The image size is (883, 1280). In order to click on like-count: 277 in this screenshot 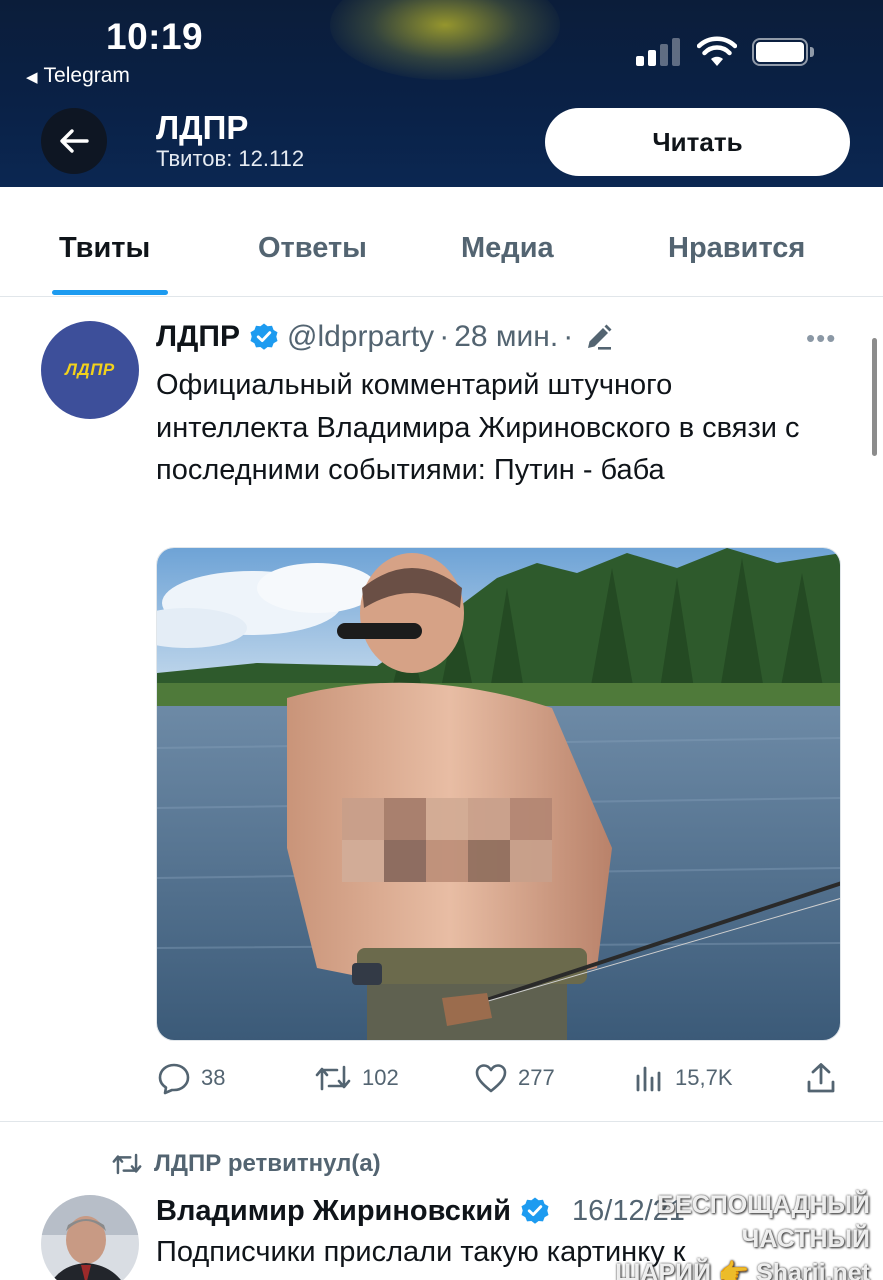, I will do `click(536, 1077)`.